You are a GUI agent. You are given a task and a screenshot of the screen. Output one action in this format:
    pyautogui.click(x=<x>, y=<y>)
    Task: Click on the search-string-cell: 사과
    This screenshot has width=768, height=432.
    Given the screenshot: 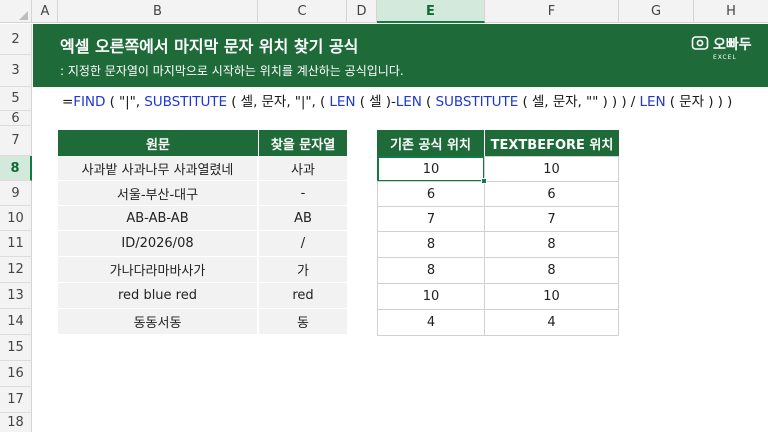 What is the action you would take?
    pyautogui.click(x=303, y=168)
    